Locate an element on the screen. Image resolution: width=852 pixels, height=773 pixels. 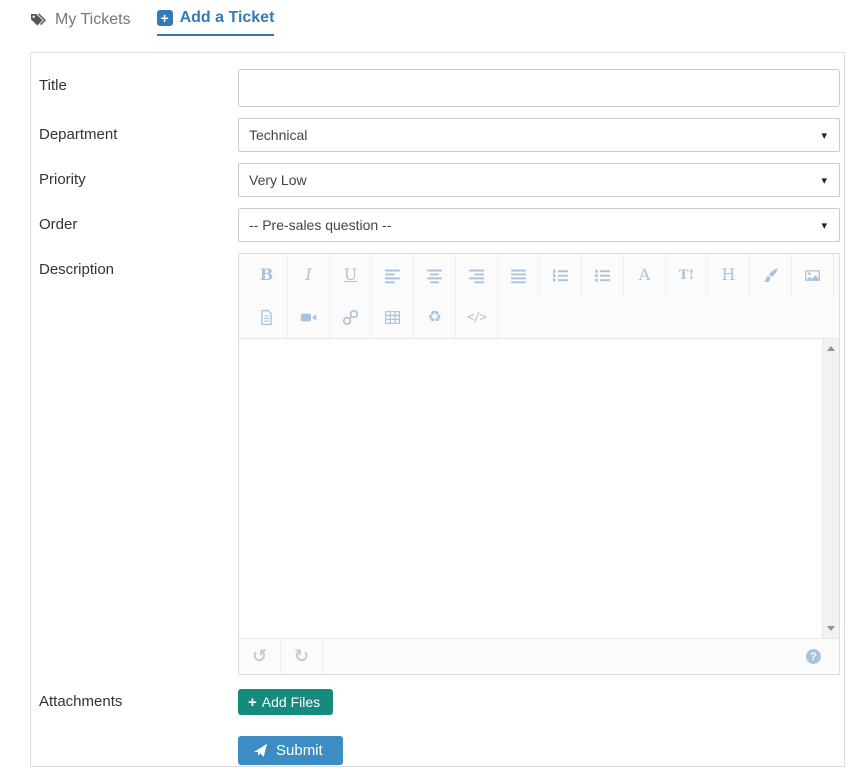
priority-row: Priority Very Low ▾ is located at coordinates (439, 180).